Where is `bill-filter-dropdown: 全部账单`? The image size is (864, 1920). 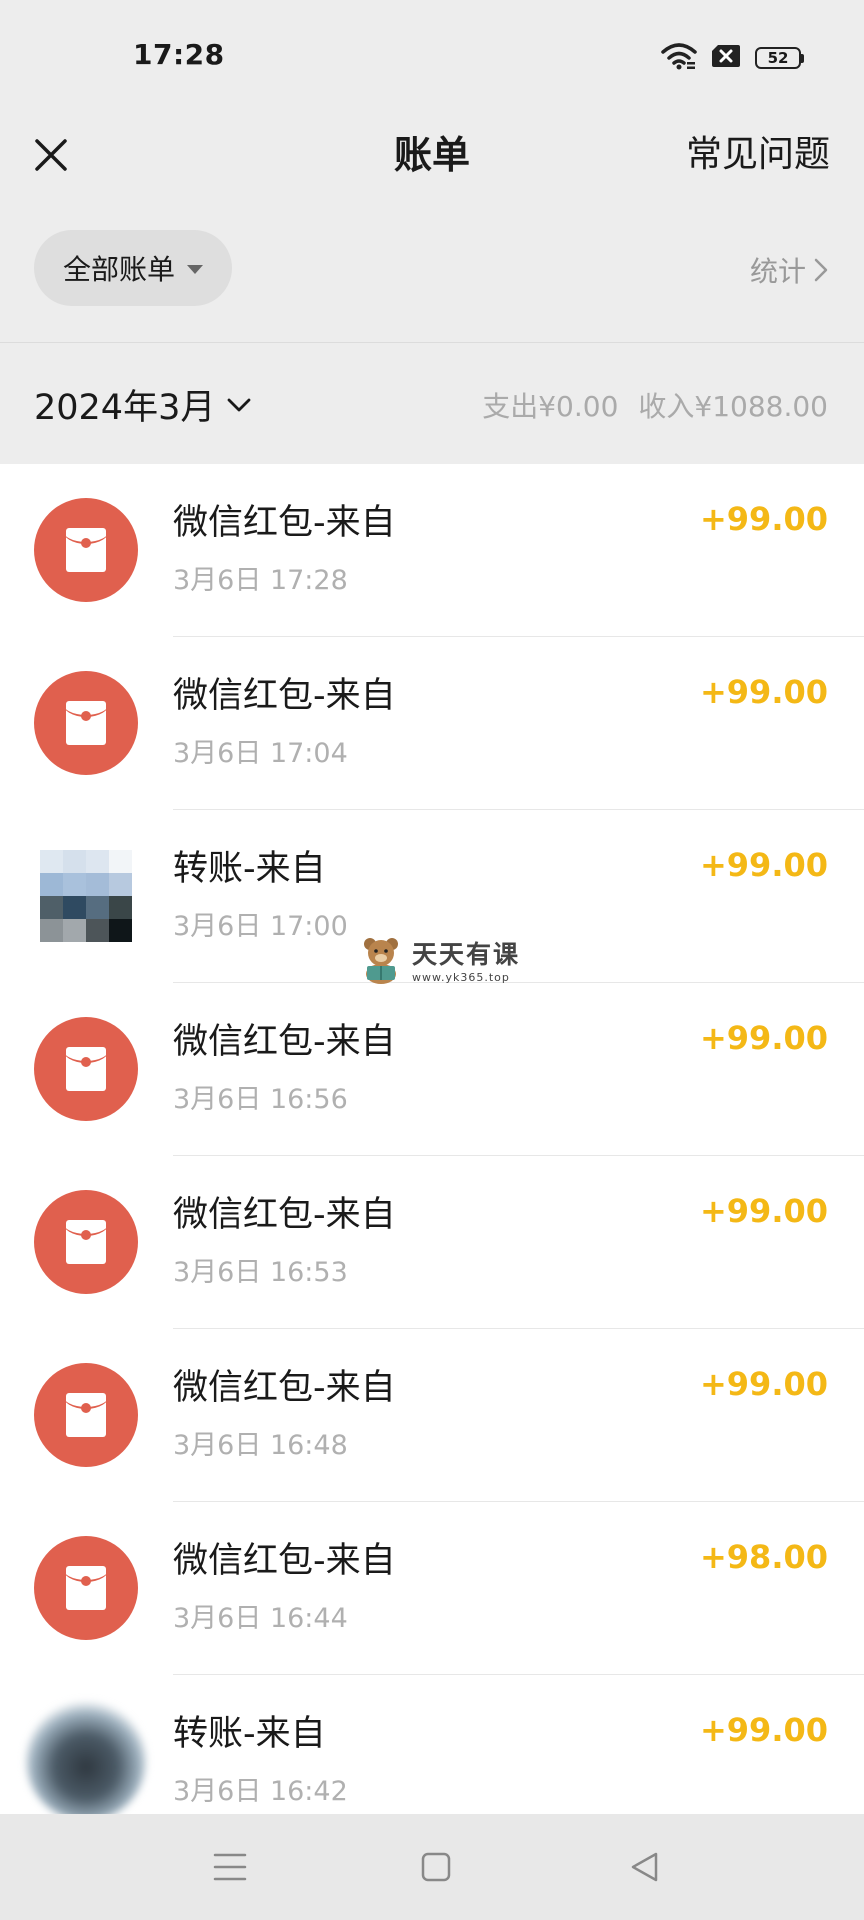 bill-filter-dropdown: 全部账单 is located at coordinates (133, 268).